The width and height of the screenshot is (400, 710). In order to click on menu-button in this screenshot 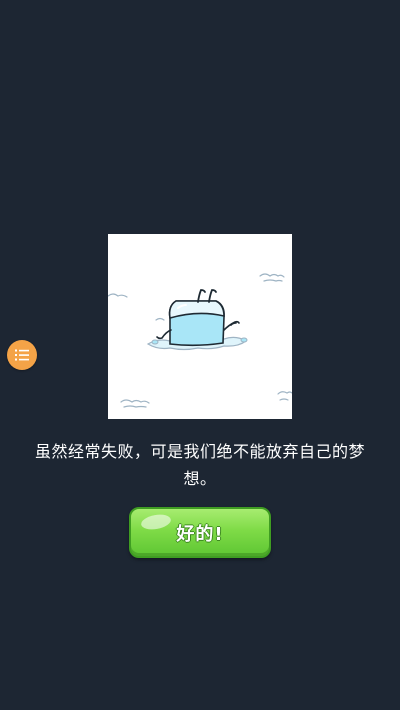, I will do `click(22, 355)`.